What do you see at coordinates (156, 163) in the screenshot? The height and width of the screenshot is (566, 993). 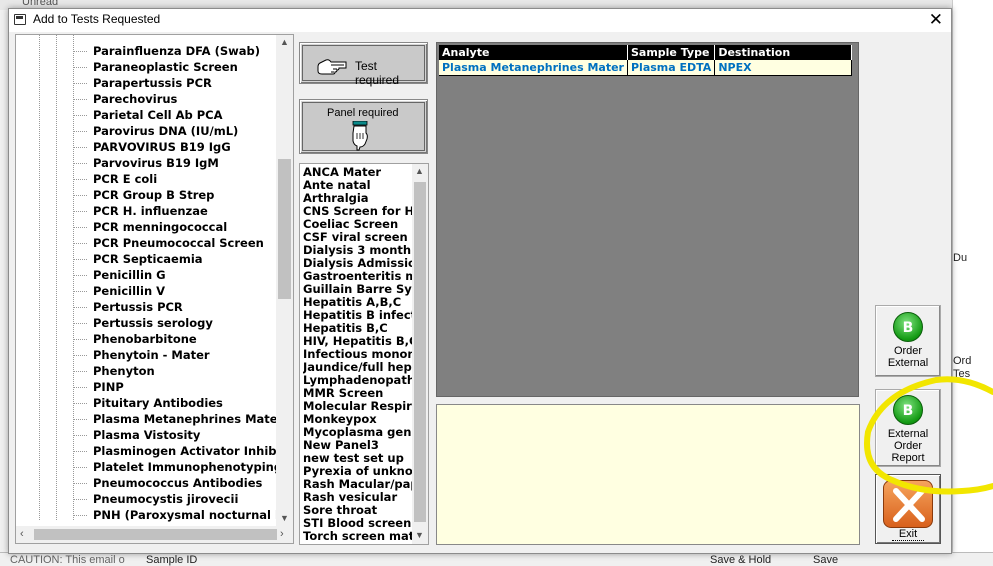 I see `tree-item-label: Parvovirus B19 IgM` at bounding box center [156, 163].